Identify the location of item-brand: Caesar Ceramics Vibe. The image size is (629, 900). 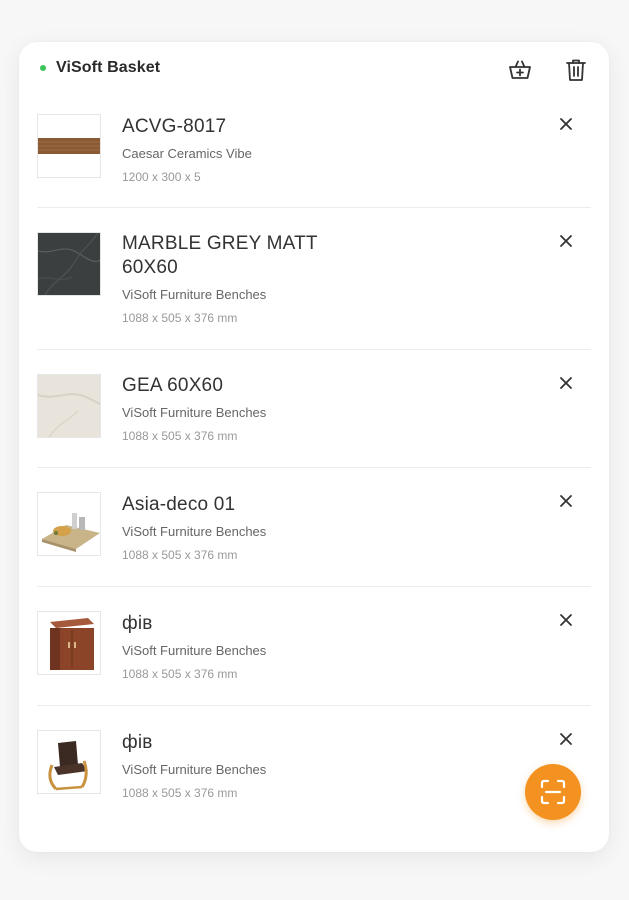
(187, 153).